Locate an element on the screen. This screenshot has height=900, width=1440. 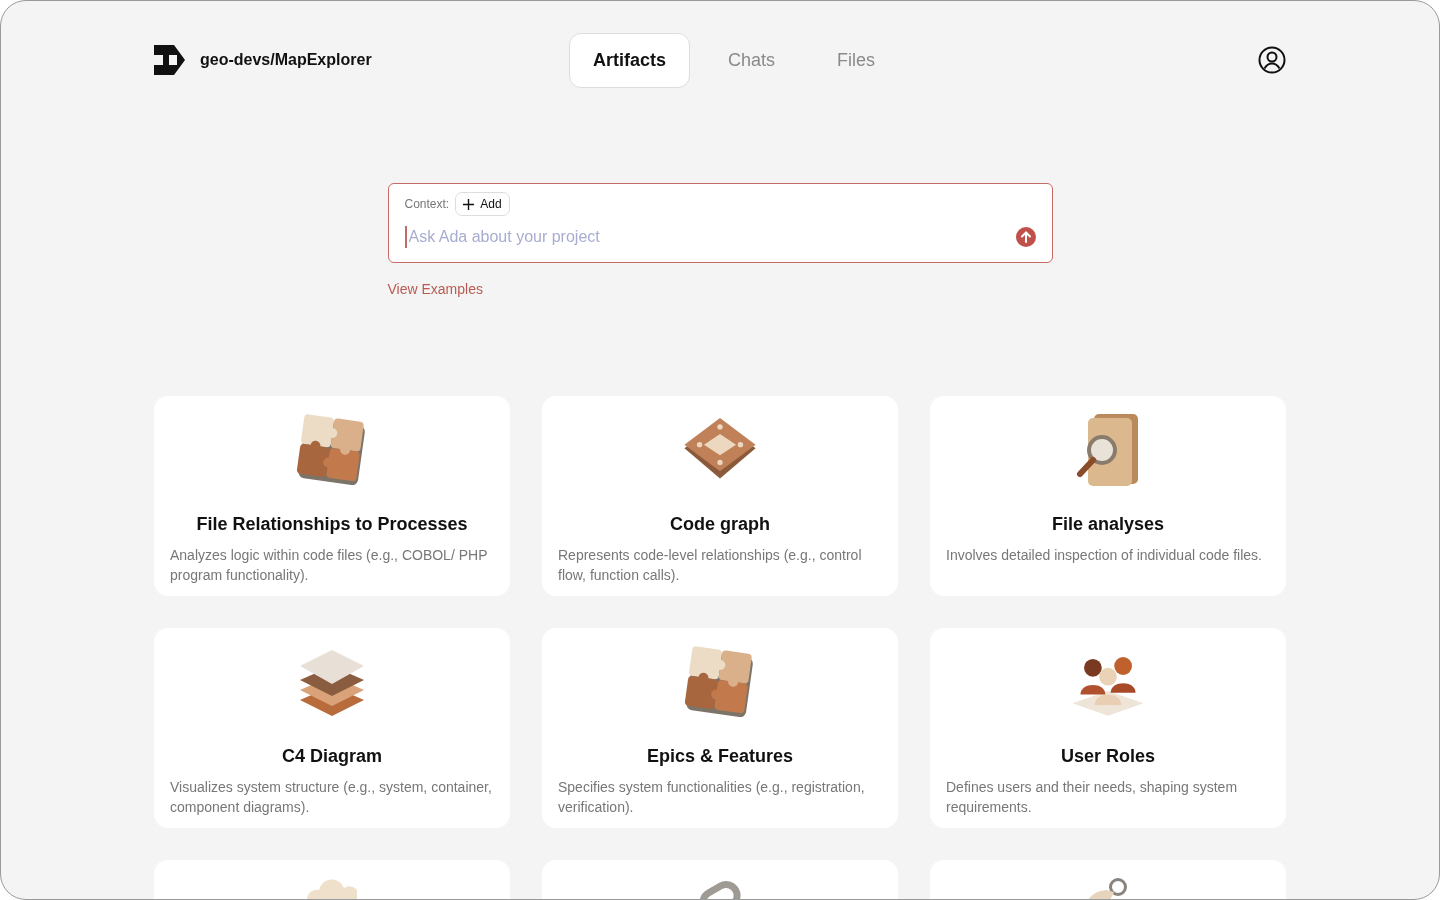
context-label: Context: is located at coordinates (427, 204).